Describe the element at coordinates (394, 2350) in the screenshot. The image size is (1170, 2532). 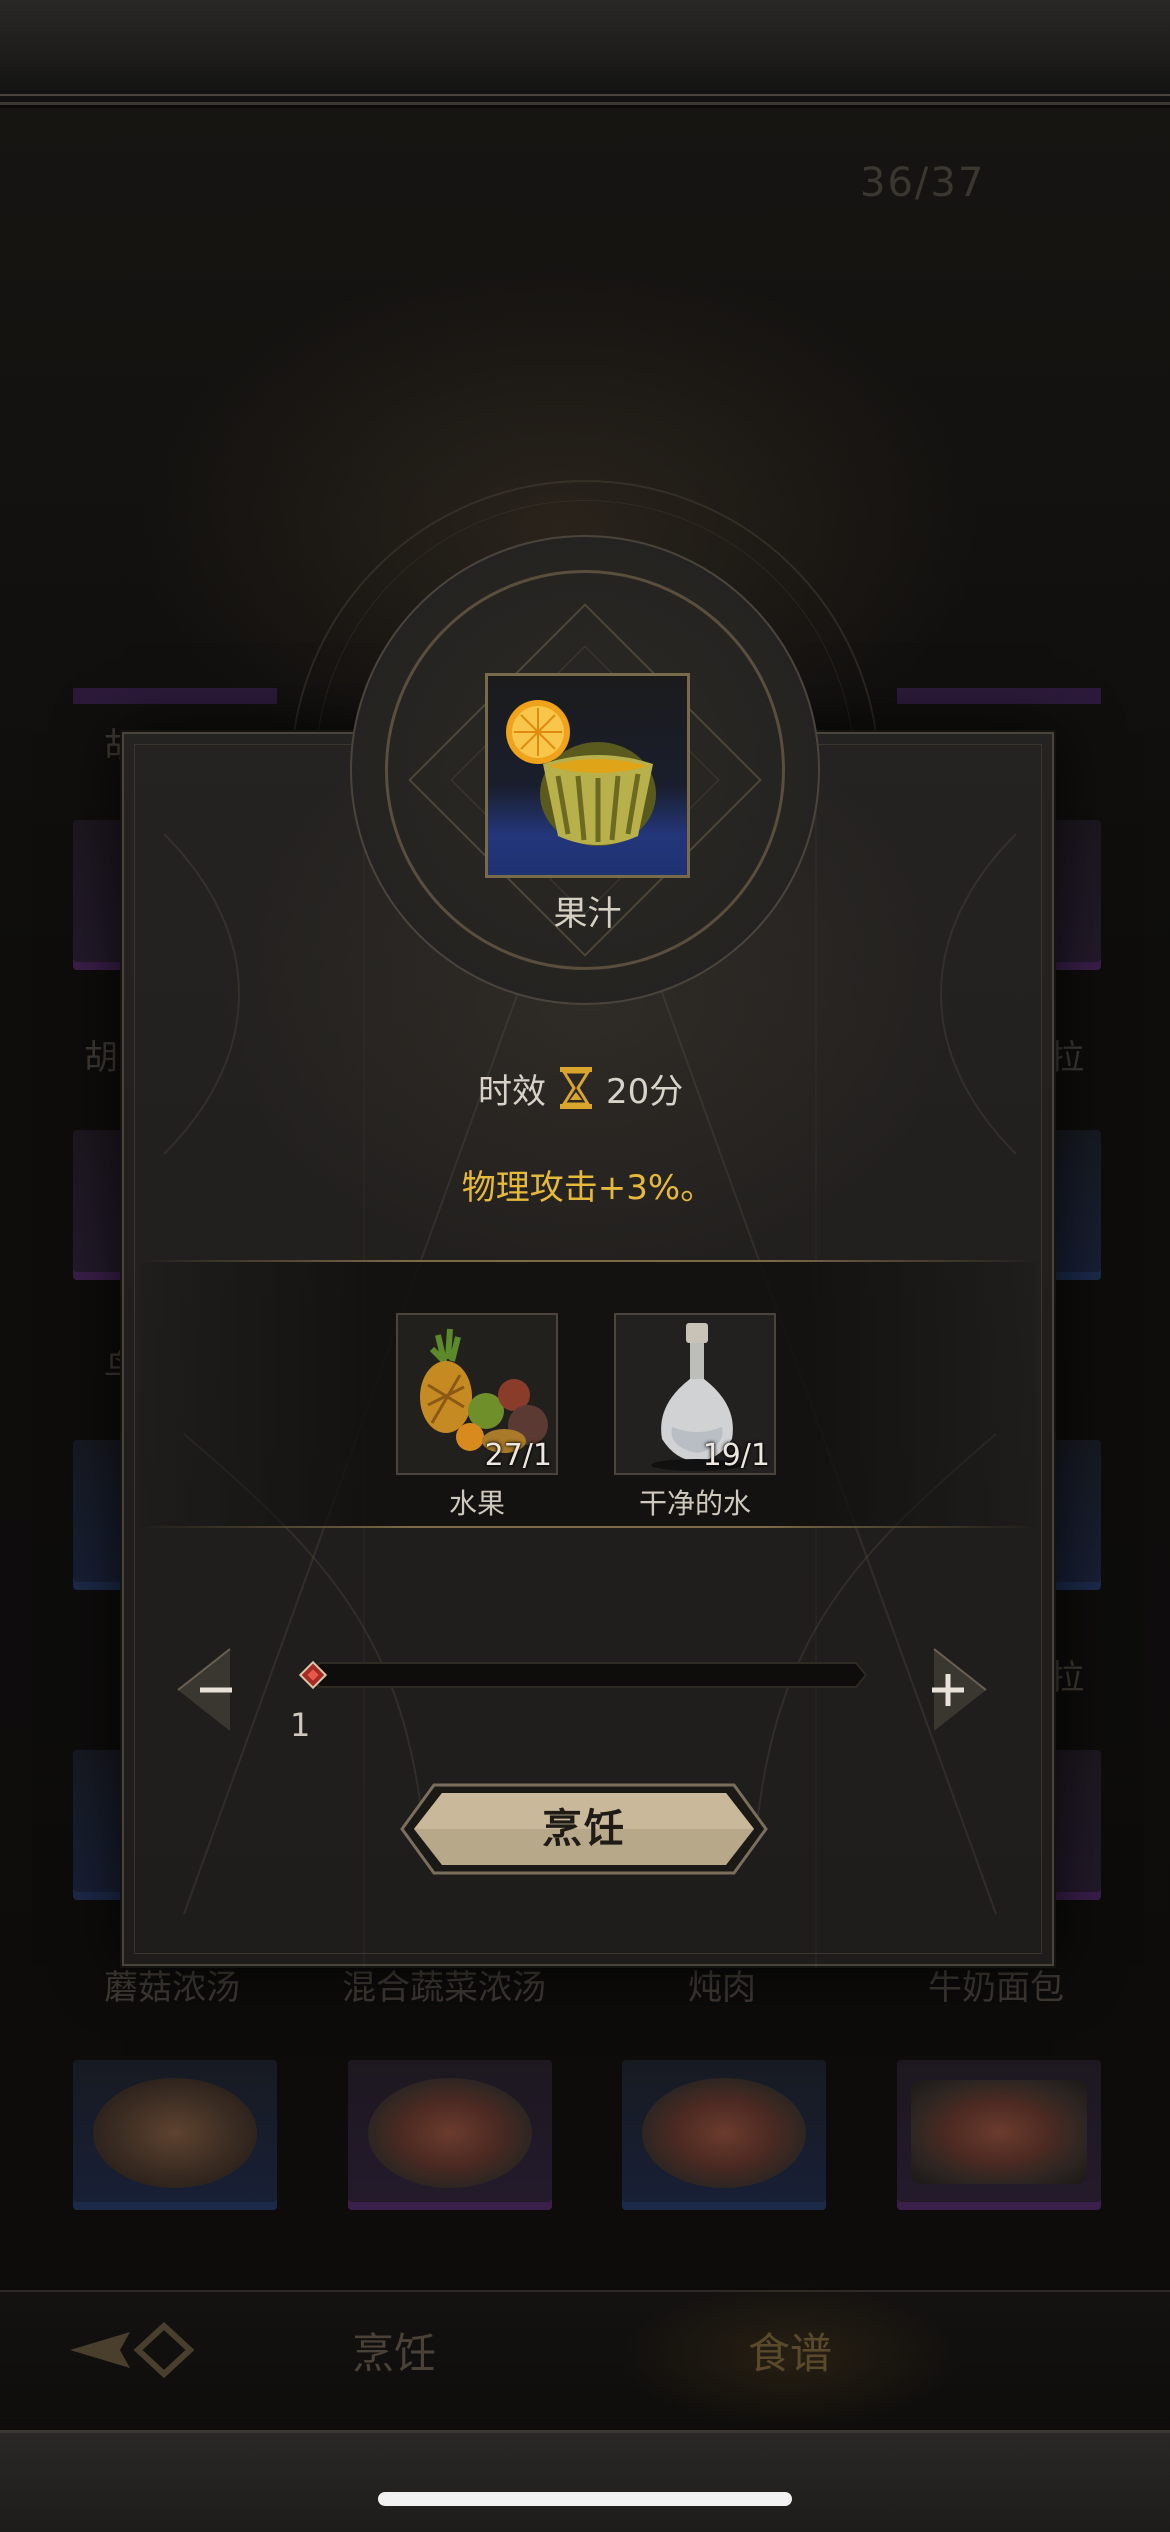
I see `tab-cook: 烹饪` at that location.